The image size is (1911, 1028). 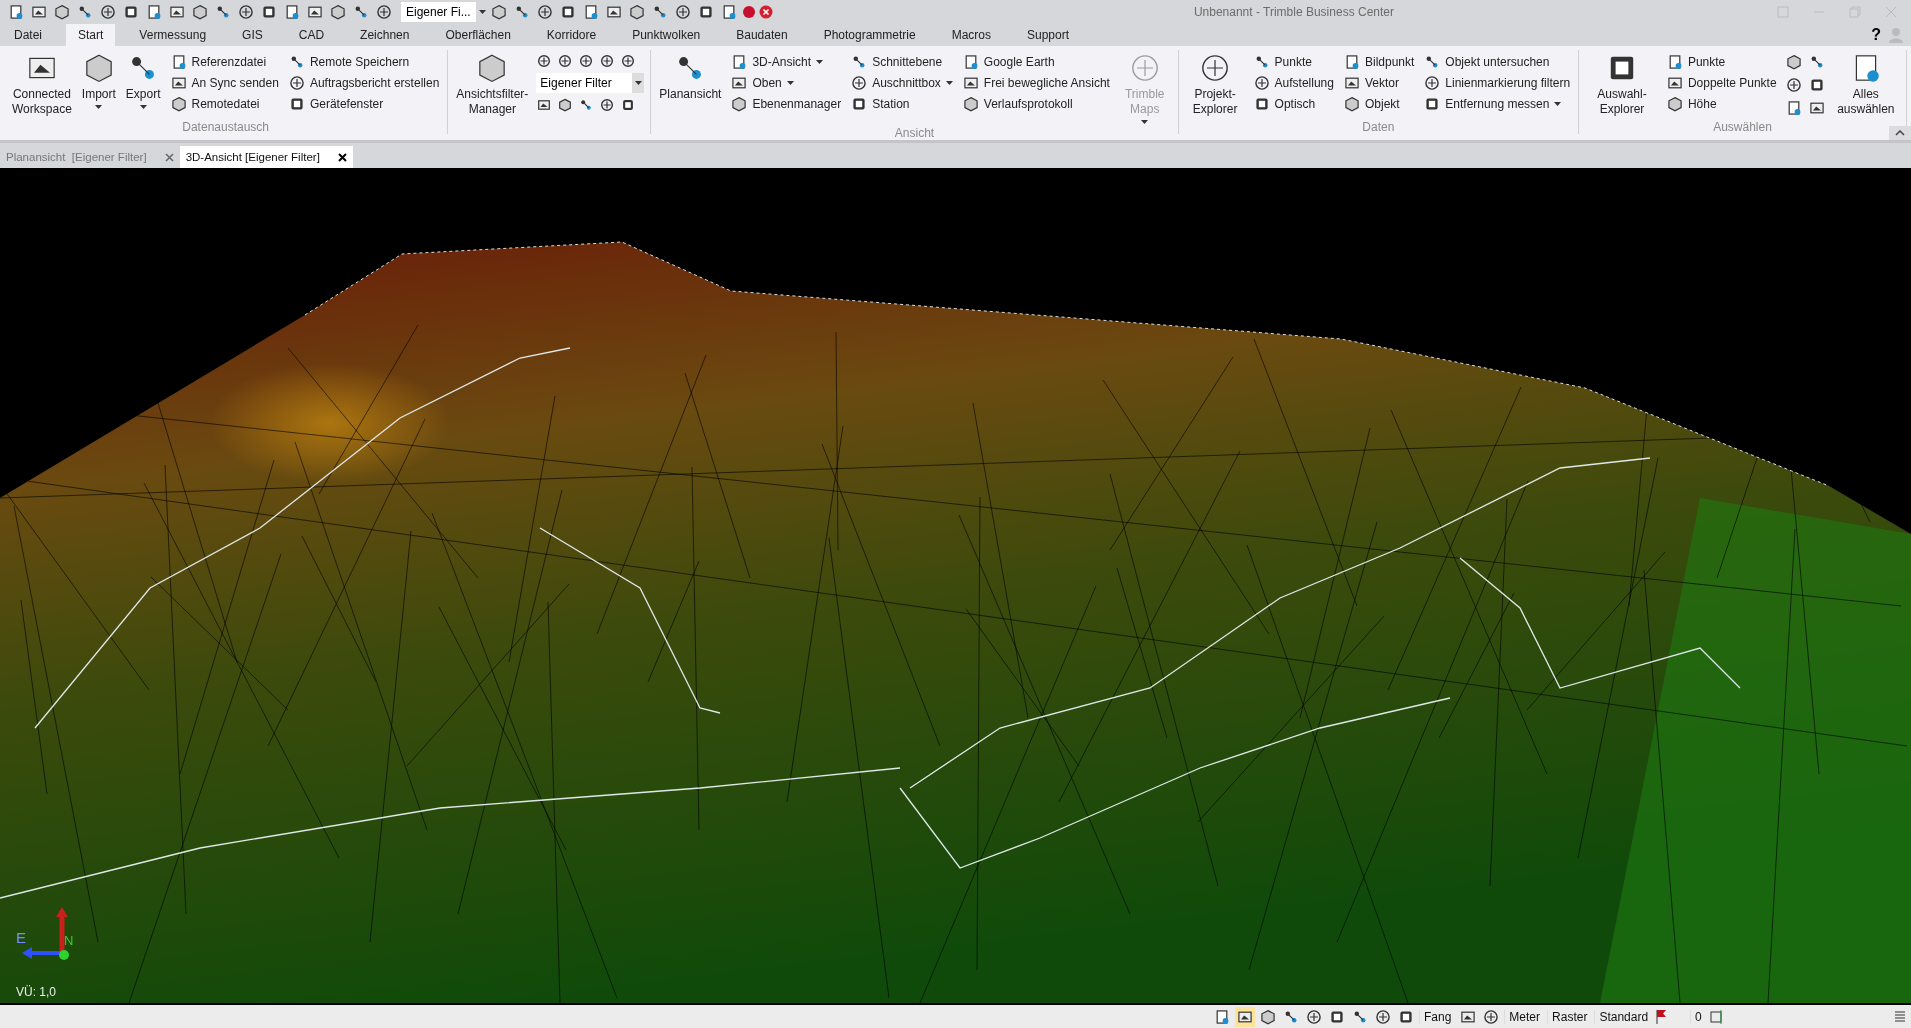 I want to click on ribbon-button: Schnittebene, so click(x=902, y=62).